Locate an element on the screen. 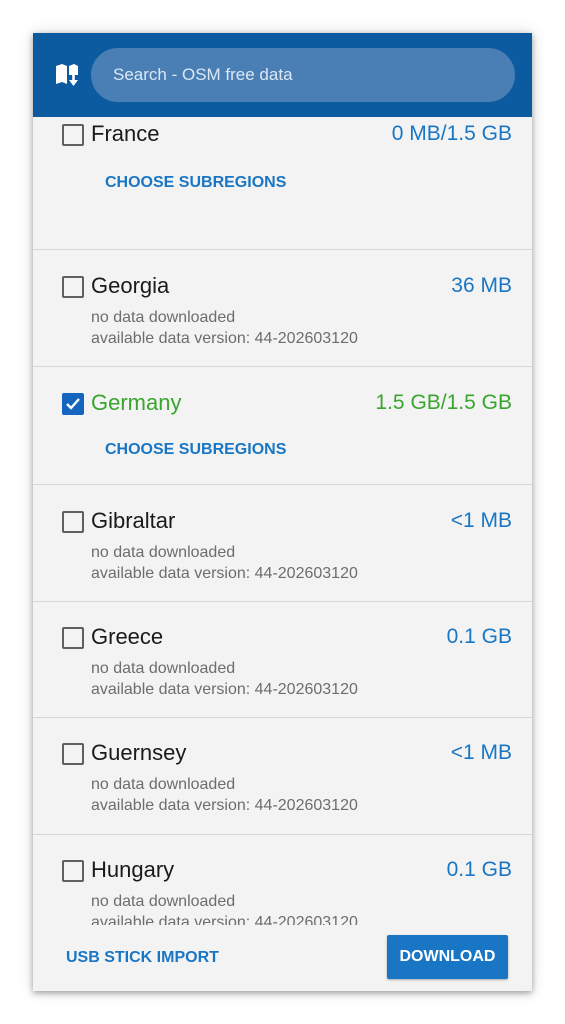 Image resolution: width=565 pixels, height=1024 pixels. region-name: Germany is located at coordinates (136, 402).